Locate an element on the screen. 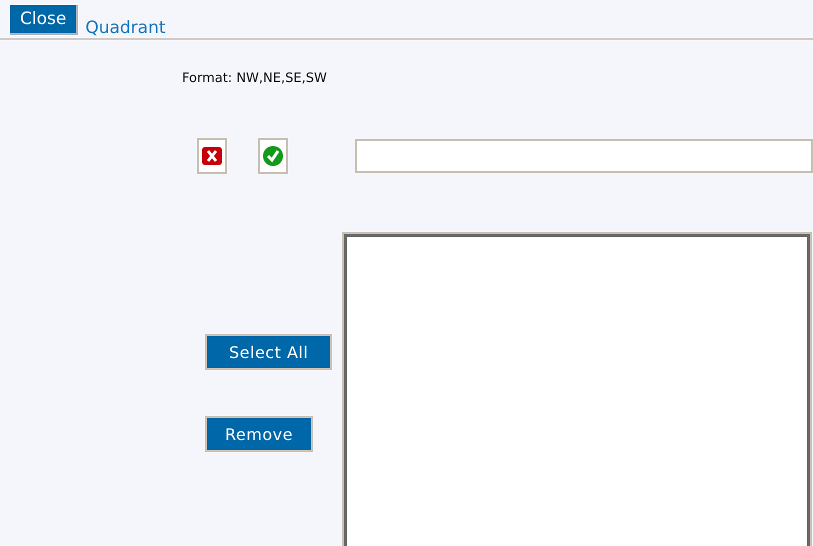  input-field is located at coordinates (583, 156).